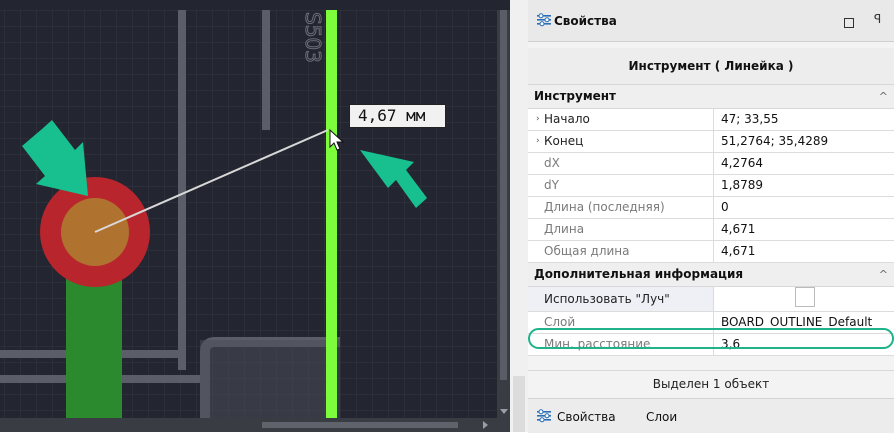 This screenshot has height=433, width=894. What do you see at coordinates (711, 21) in the screenshot?
I see `panel-header: Свойства ꟼ` at bounding box center [711, 21].